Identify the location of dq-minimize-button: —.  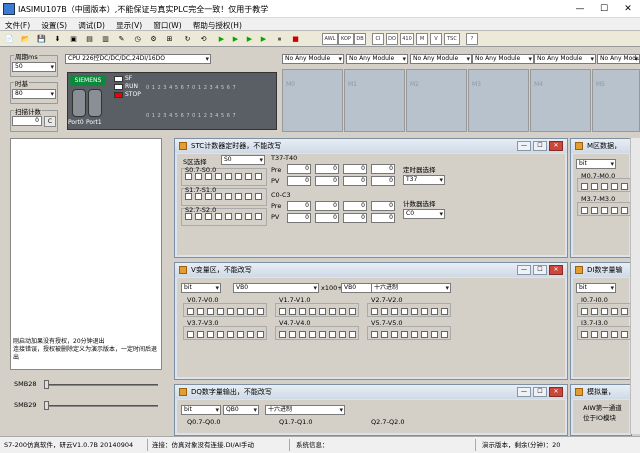
(524, 392).